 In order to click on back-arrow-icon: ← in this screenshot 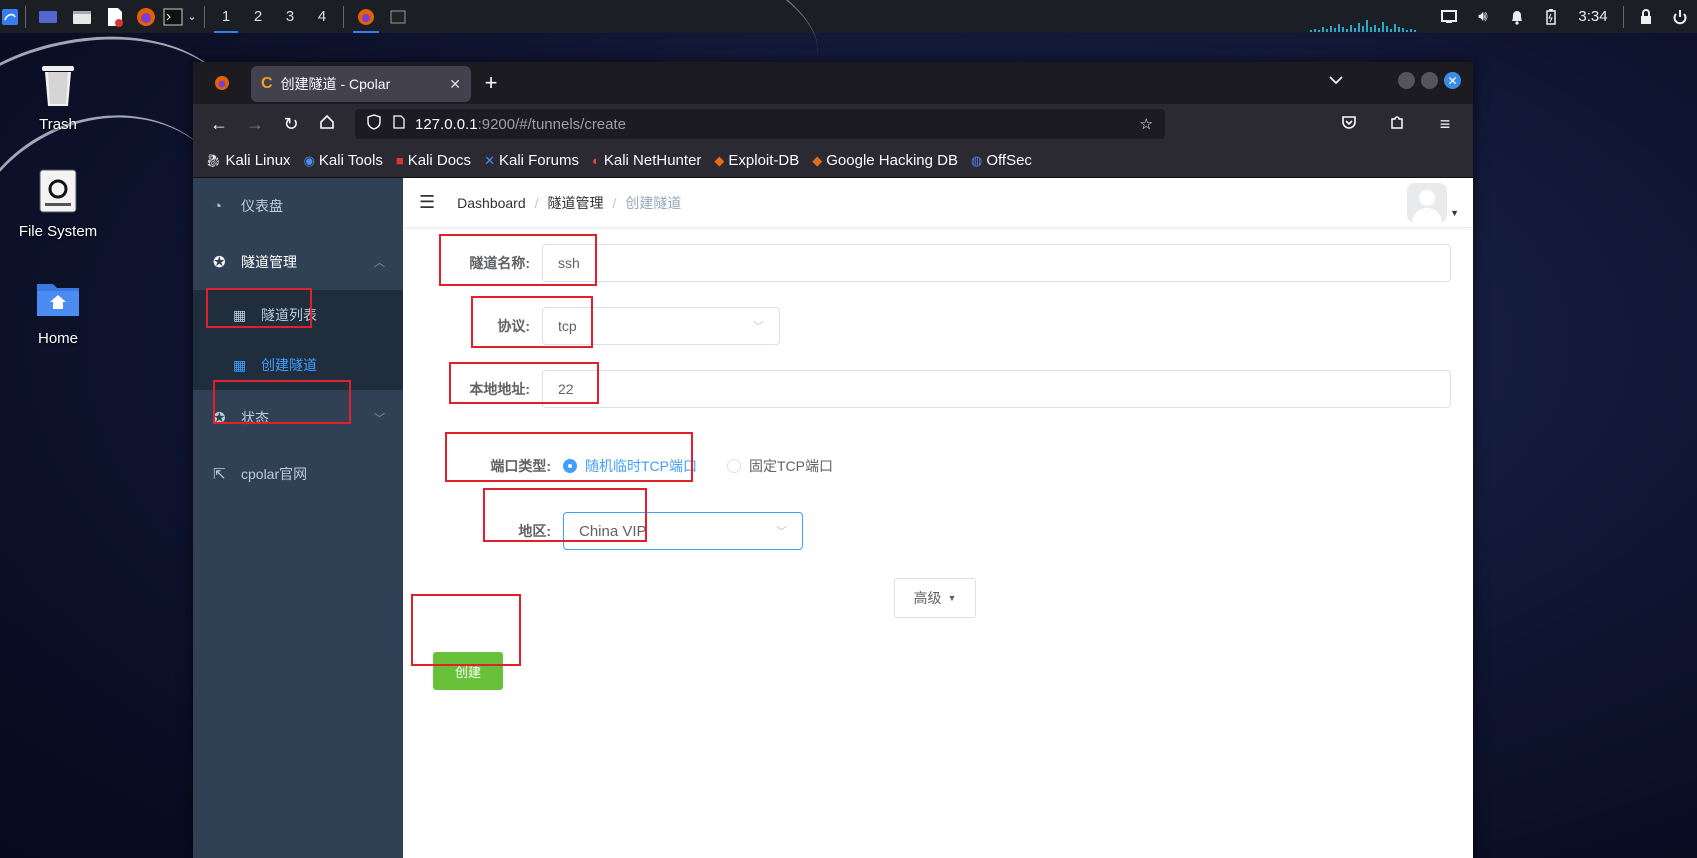, I will do `click(219, 124)`.